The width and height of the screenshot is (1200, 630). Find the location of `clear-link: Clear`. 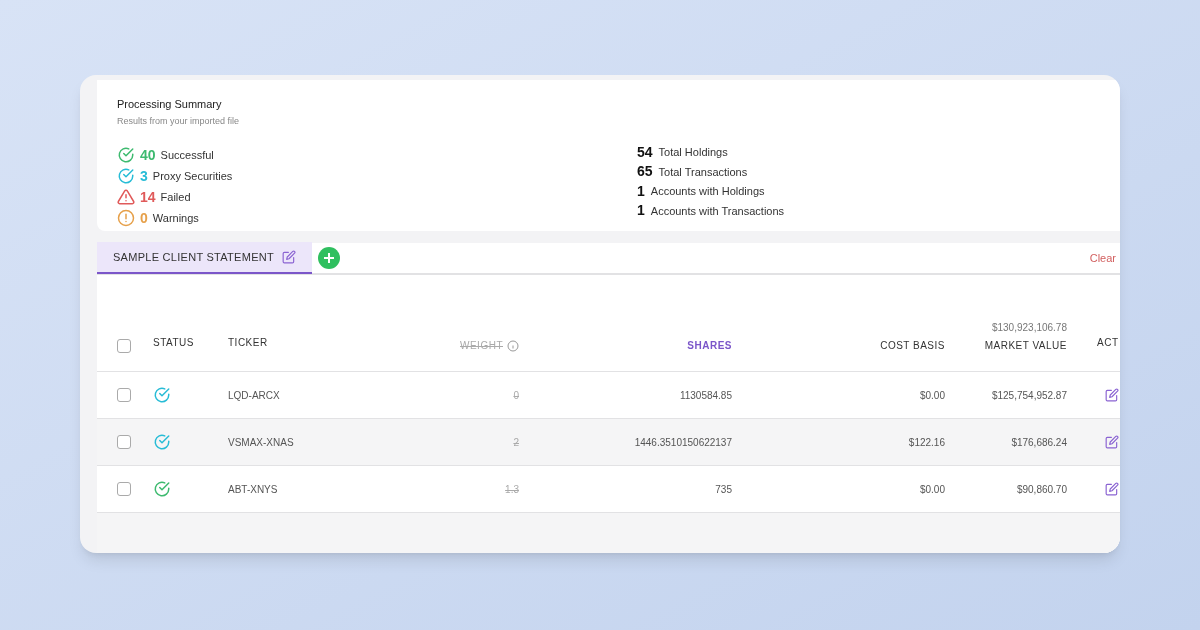

clear-link: Clear is located at coordinates (1102, 258).